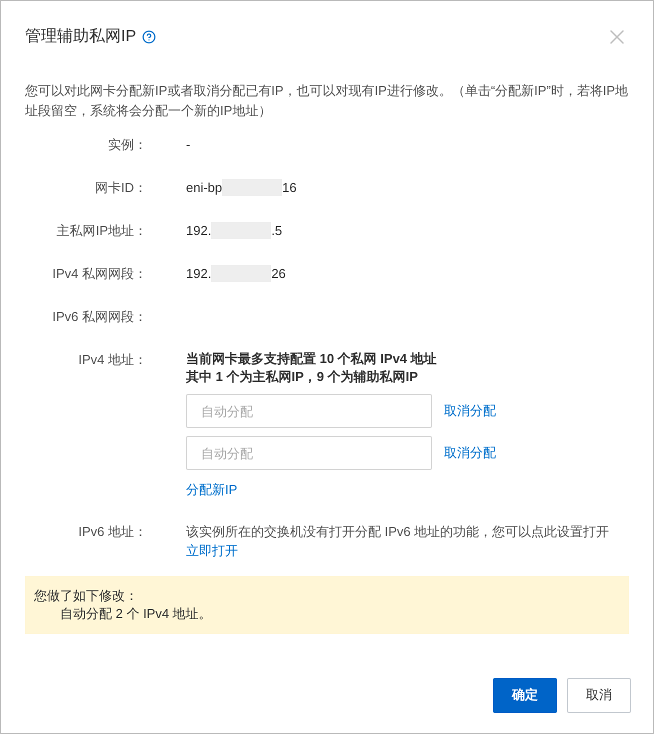  Describe the element at coordinates (86, 595) in the screenshot. I see `changes-title: 您做了如下修改：` at that location.